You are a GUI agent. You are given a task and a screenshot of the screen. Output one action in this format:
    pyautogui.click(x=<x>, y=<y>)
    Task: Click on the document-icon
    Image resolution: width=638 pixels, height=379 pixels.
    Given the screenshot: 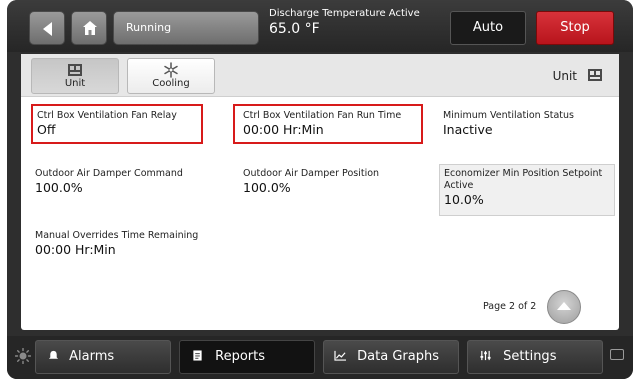 What is the action you would take?
    pyautogui.click(x=197, y=355)
    